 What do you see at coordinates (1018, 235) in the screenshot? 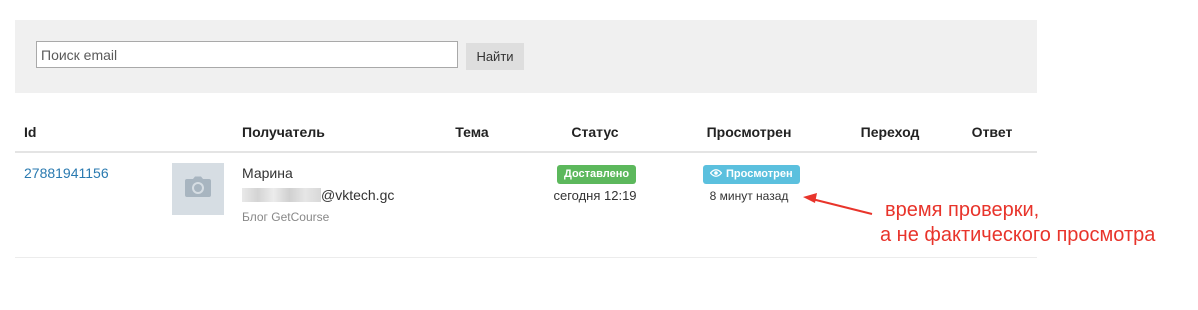
I see `annotation-line-2: а не фактического просмотра` at bounding box center [1018, 235].